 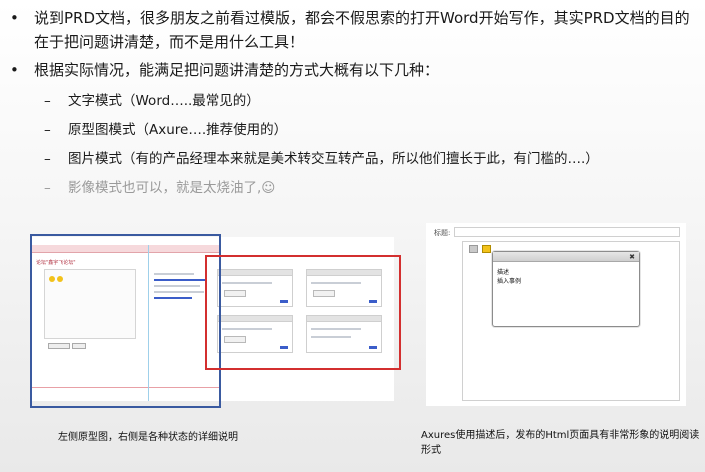 What do you see at coordinates (632, 257) in the screenshot?
I see `popup-close-button: ✖` at bounding box center [632, 257].